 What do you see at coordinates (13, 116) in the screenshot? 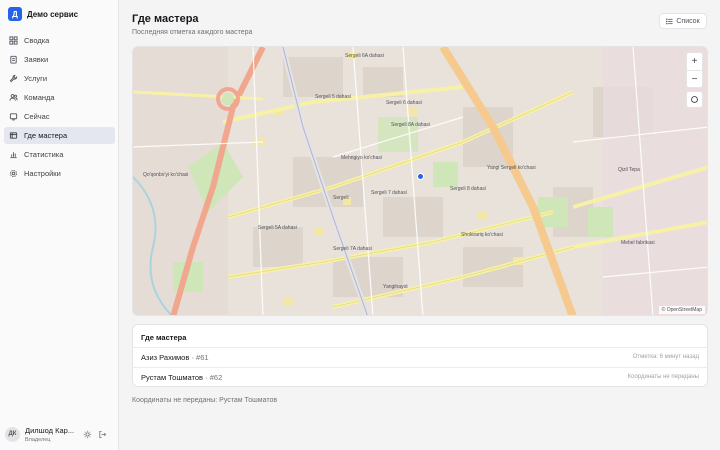
I see `activity-icon` at bounding box center [13, 116].